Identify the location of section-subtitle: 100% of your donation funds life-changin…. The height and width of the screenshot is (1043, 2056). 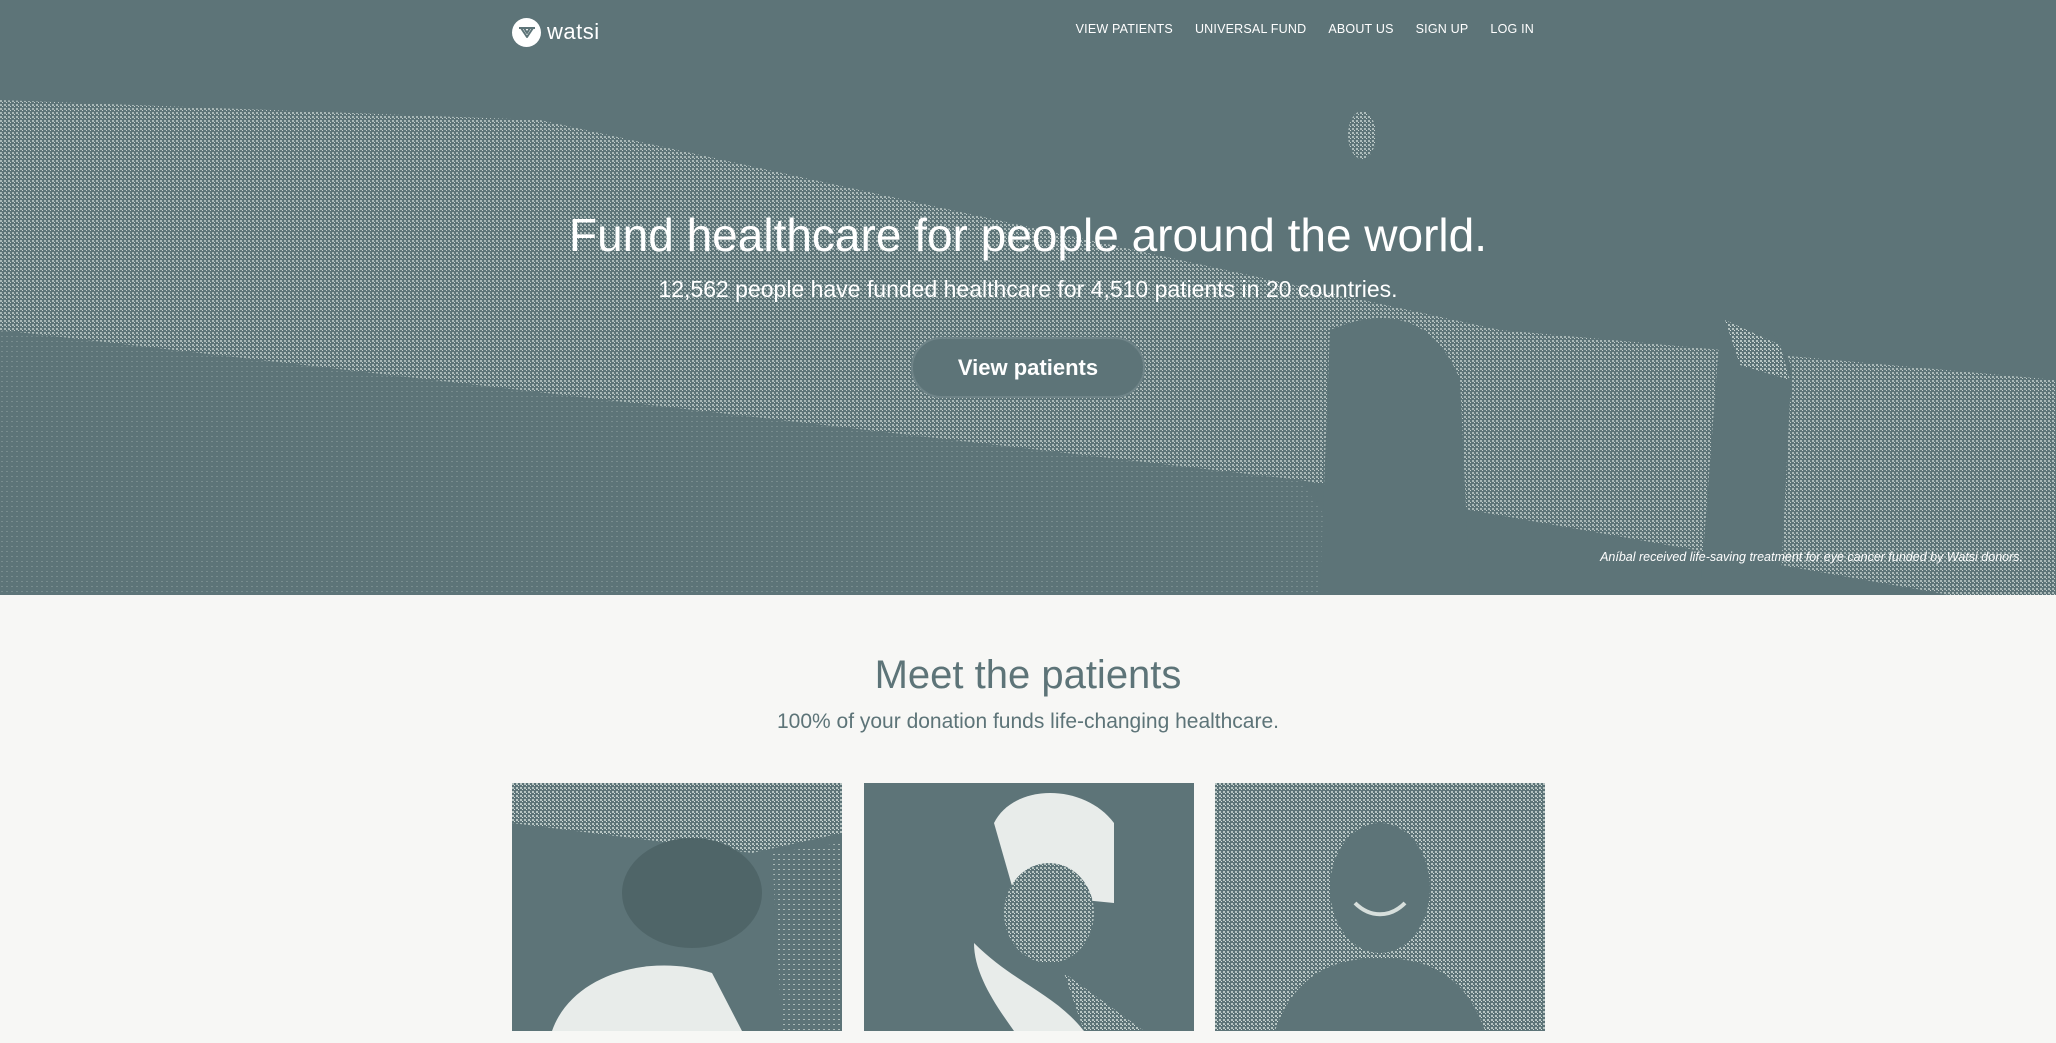
(1027, 721).